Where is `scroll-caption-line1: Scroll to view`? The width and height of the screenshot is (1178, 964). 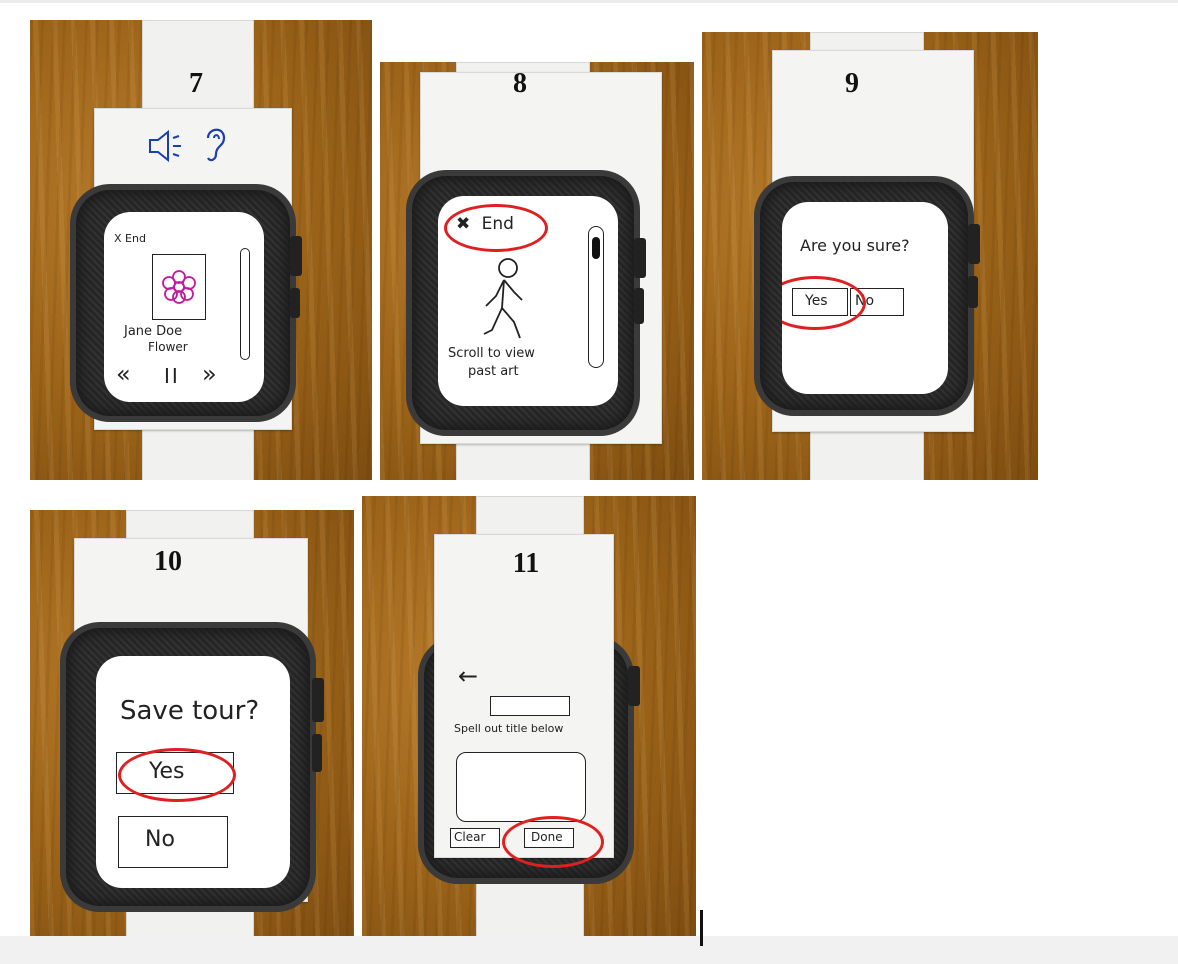
scroll-caption-line1: Scroll to view is located at coordinates (491, 353).